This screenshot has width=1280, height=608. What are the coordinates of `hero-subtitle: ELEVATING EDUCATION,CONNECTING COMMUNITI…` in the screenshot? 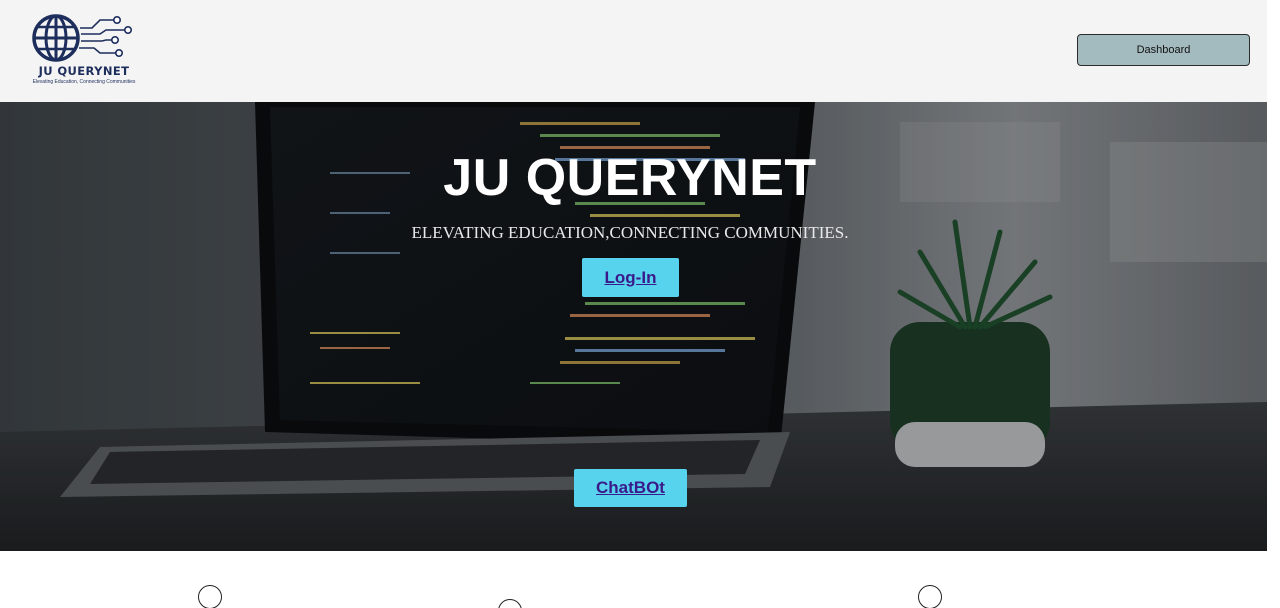 It's located at (630, 232).